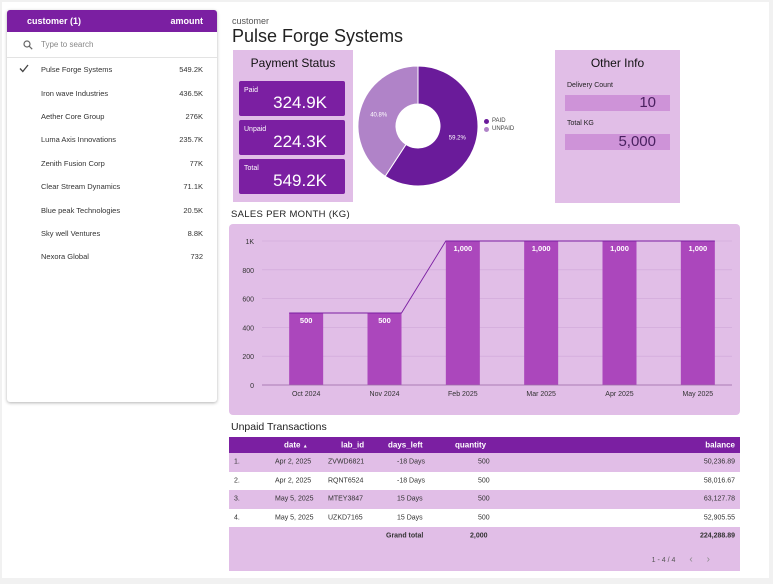 The image size is (773, 584). What do you see at coordinates (251, 90) in the screenshot?
I see `paid-label: Paid` at bounding box center [251, 90].